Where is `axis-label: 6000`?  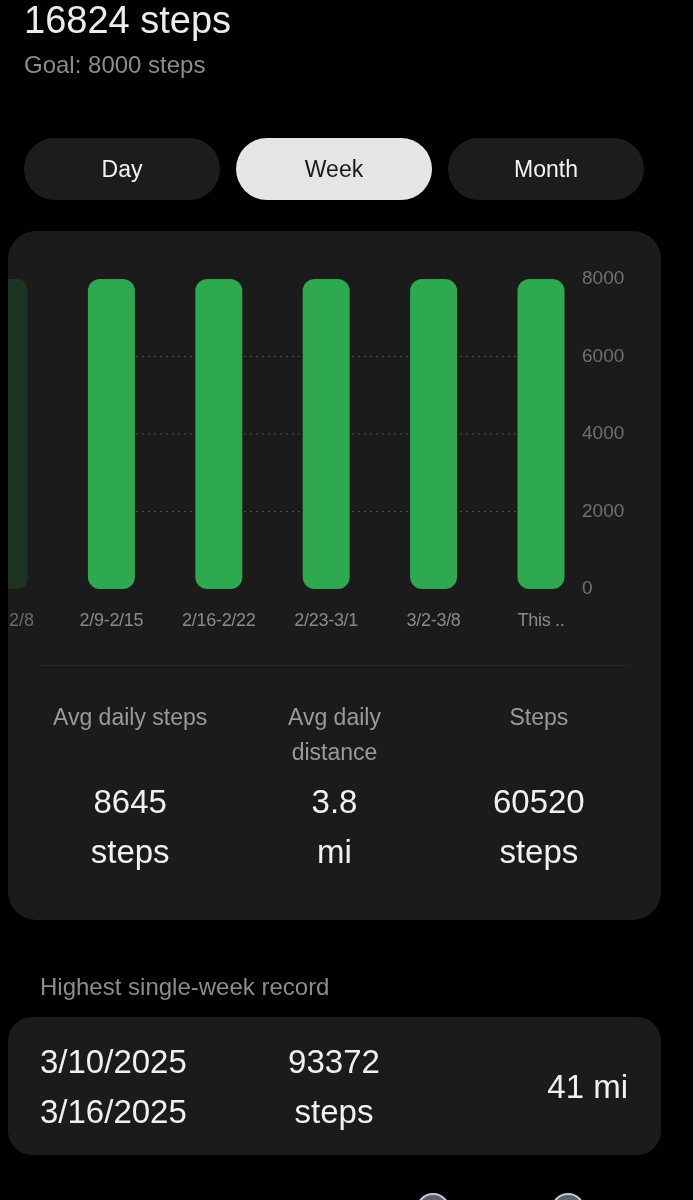 axis-label: 6000 is located at coordinates (603, 355).